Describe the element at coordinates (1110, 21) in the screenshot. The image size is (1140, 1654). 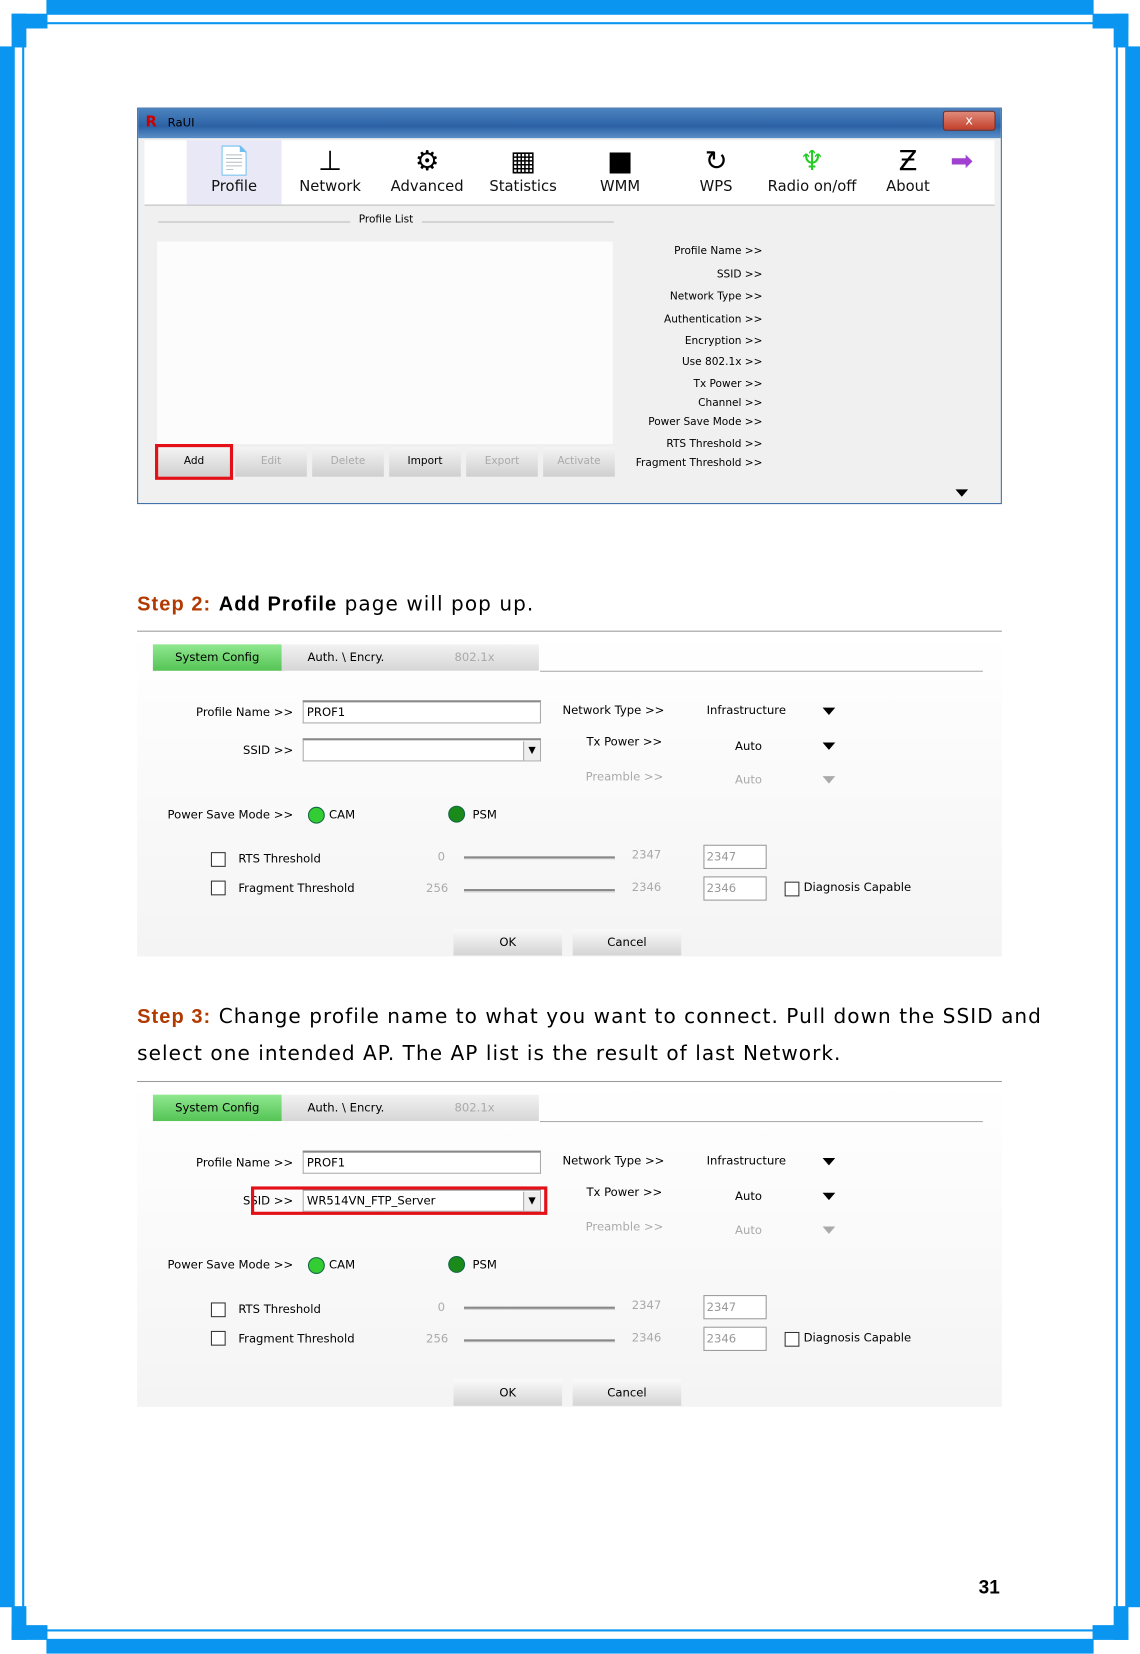
I see `frame-corner-tr2` at that location.